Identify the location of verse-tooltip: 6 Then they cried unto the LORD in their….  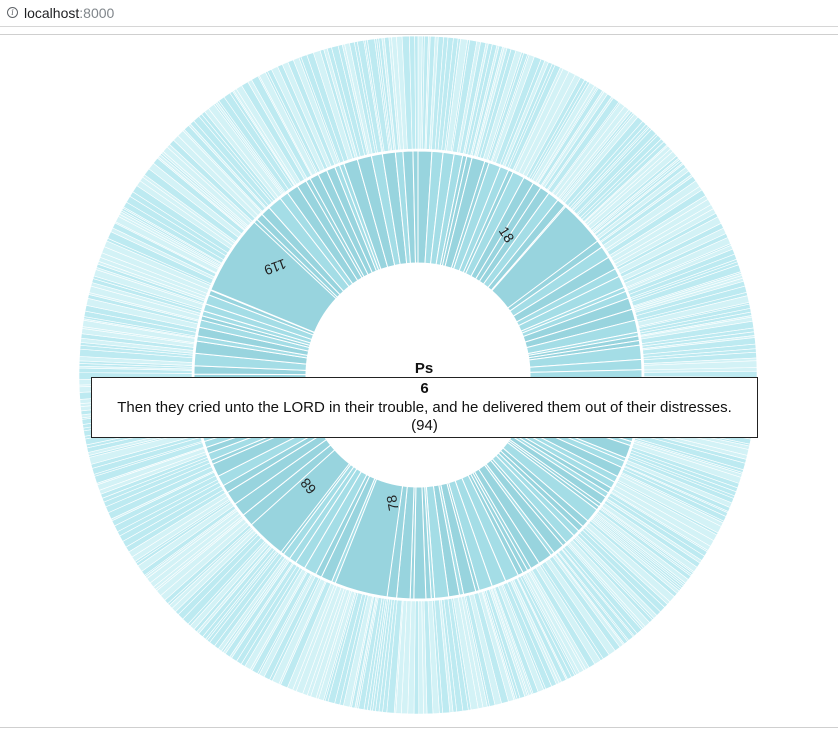
(424, 407).